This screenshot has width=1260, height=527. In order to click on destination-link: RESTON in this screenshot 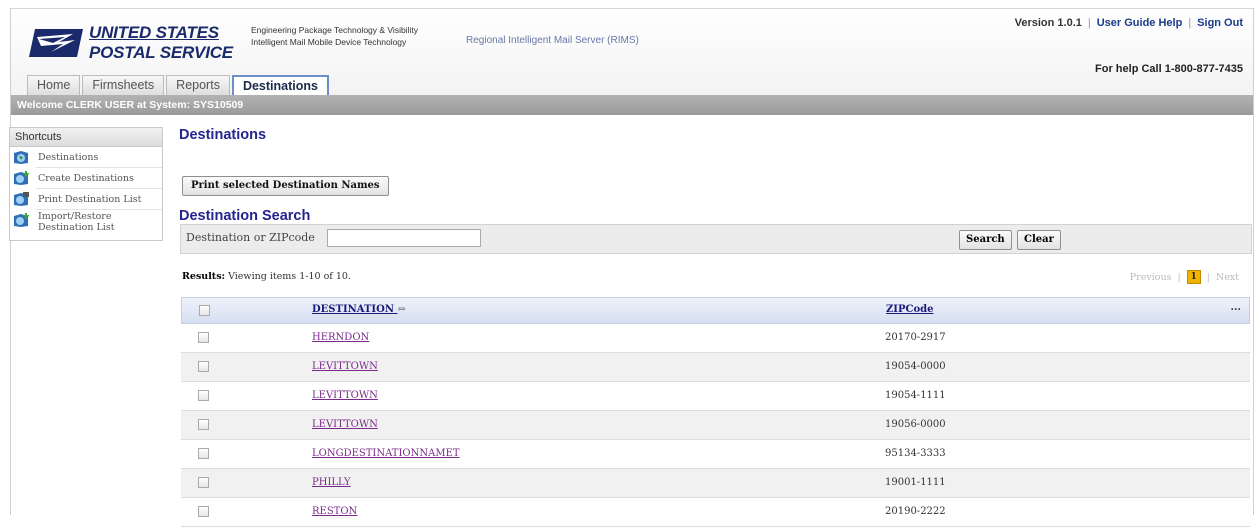, I will do `click(334, 511)`.